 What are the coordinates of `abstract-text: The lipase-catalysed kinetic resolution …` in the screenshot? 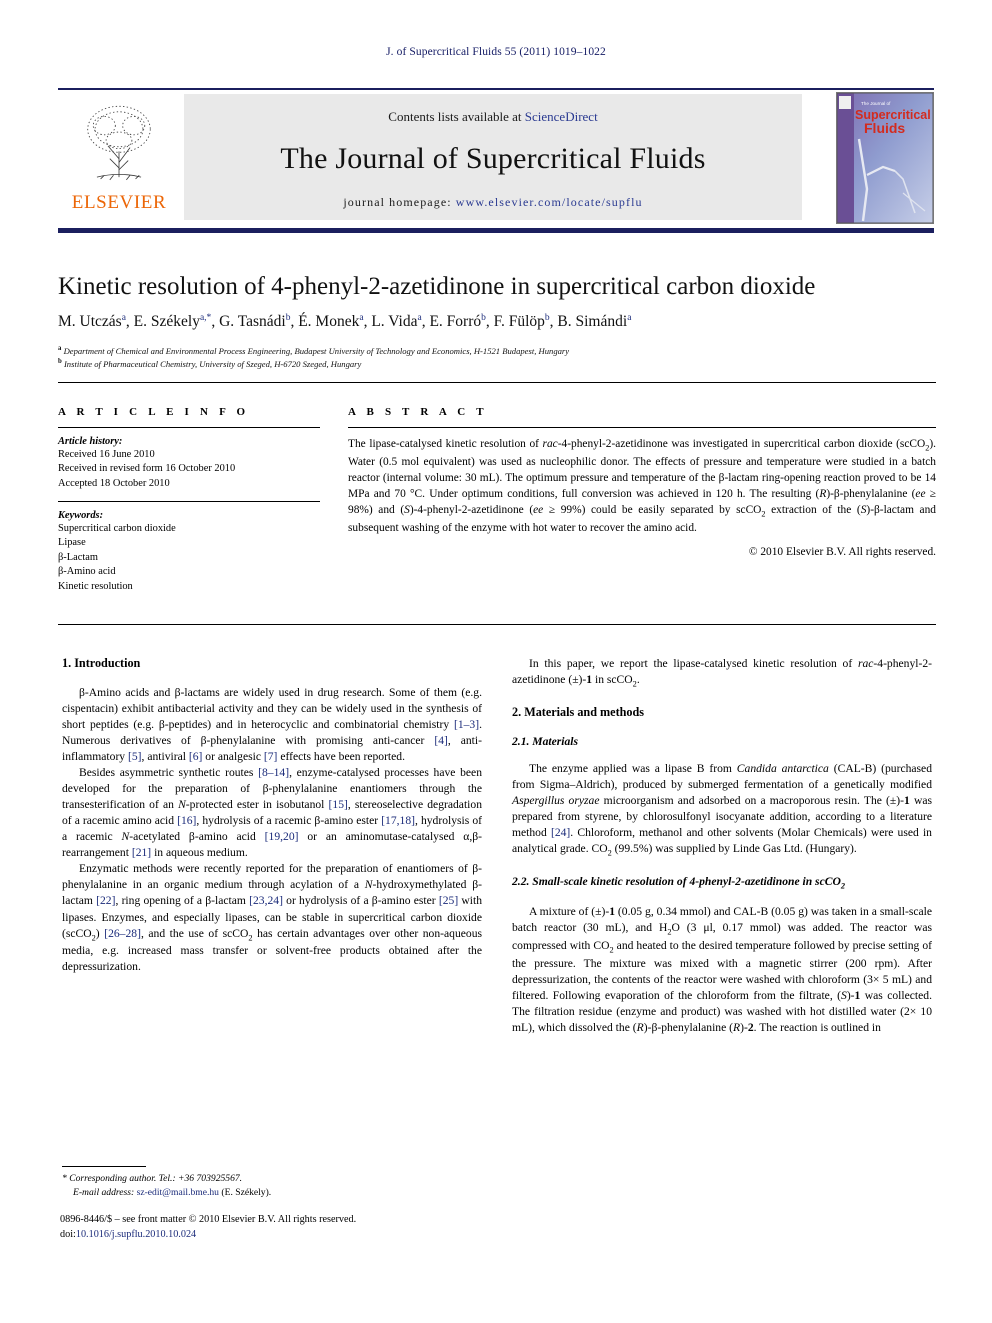 It's located at (642, 486).